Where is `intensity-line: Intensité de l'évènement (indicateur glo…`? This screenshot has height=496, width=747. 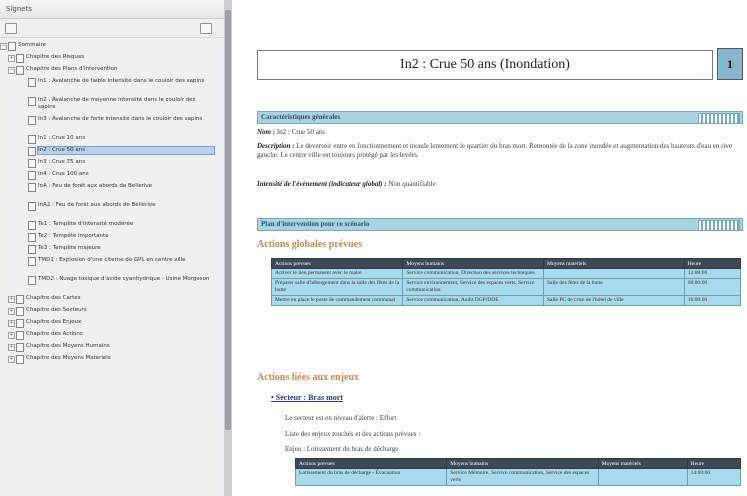 intensity-line: Intensité de l'évènement (indicateur glo… is located at coordinates (346, 184).